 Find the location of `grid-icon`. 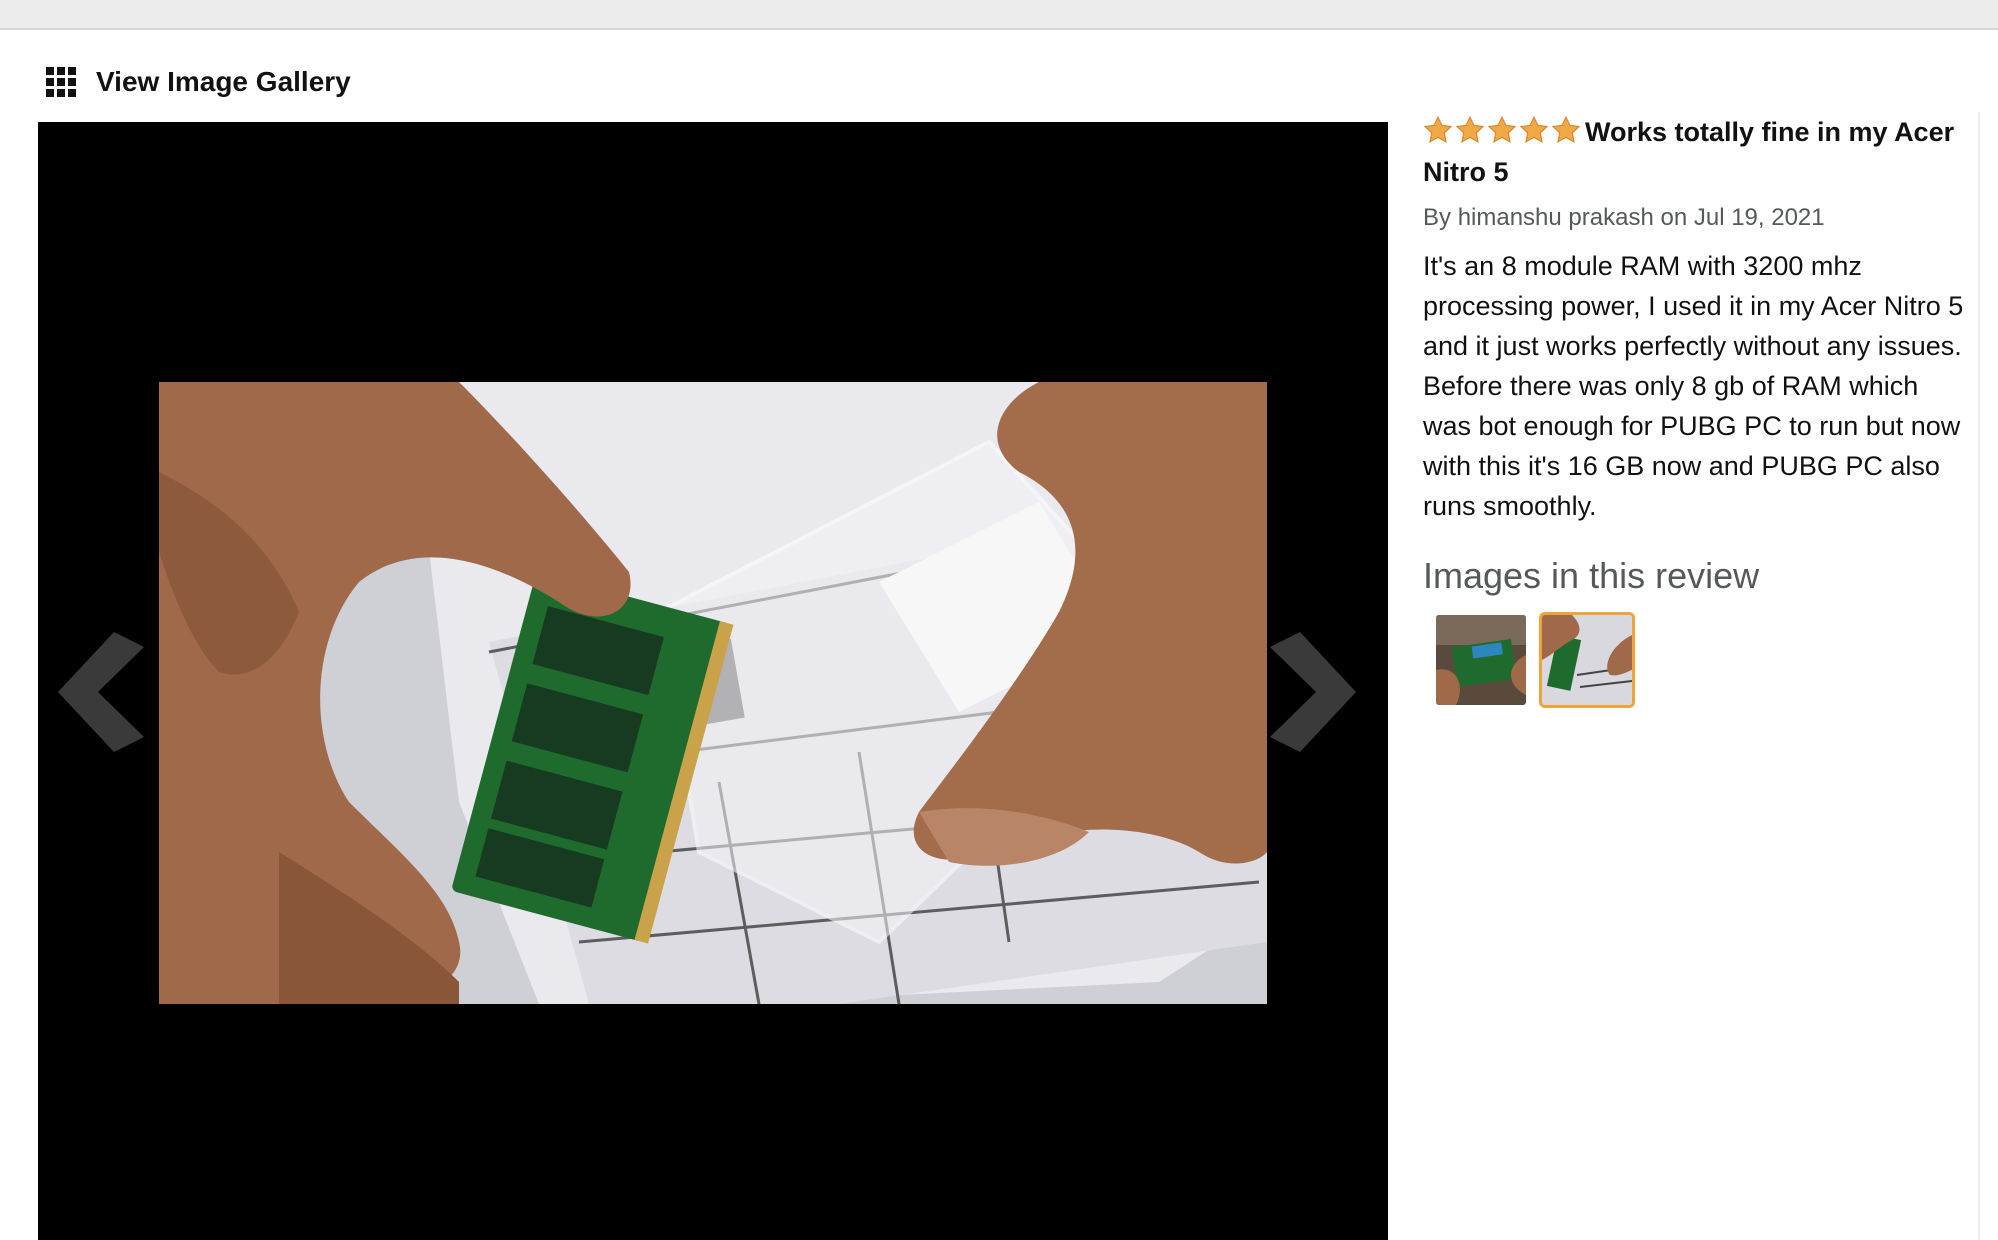

grid-icon is located at coordinates (61, 82).